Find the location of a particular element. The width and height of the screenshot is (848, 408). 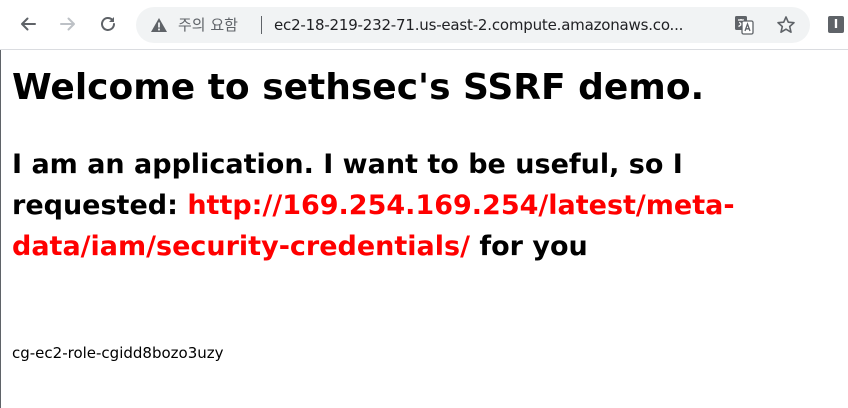

bookmark-star-icon is located at coordinates (786, 25).